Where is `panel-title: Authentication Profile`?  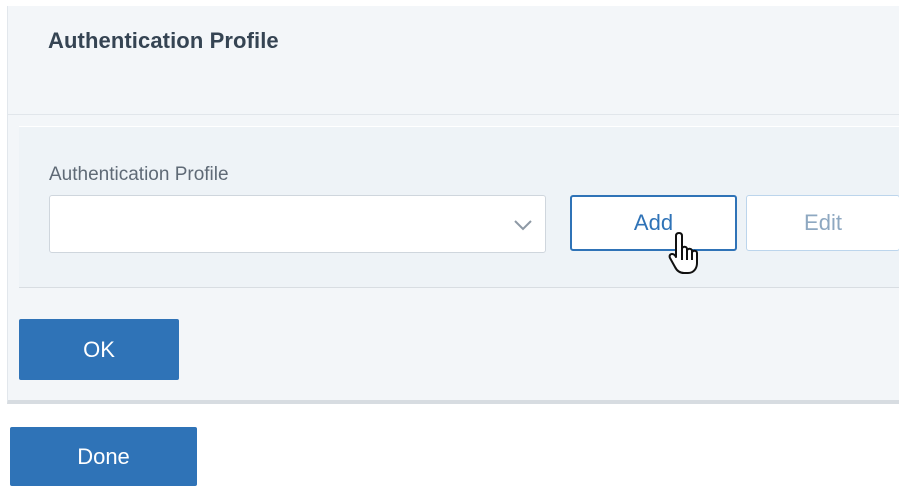
panel-title: Authentication Profile is located at coordinates (163, 40).